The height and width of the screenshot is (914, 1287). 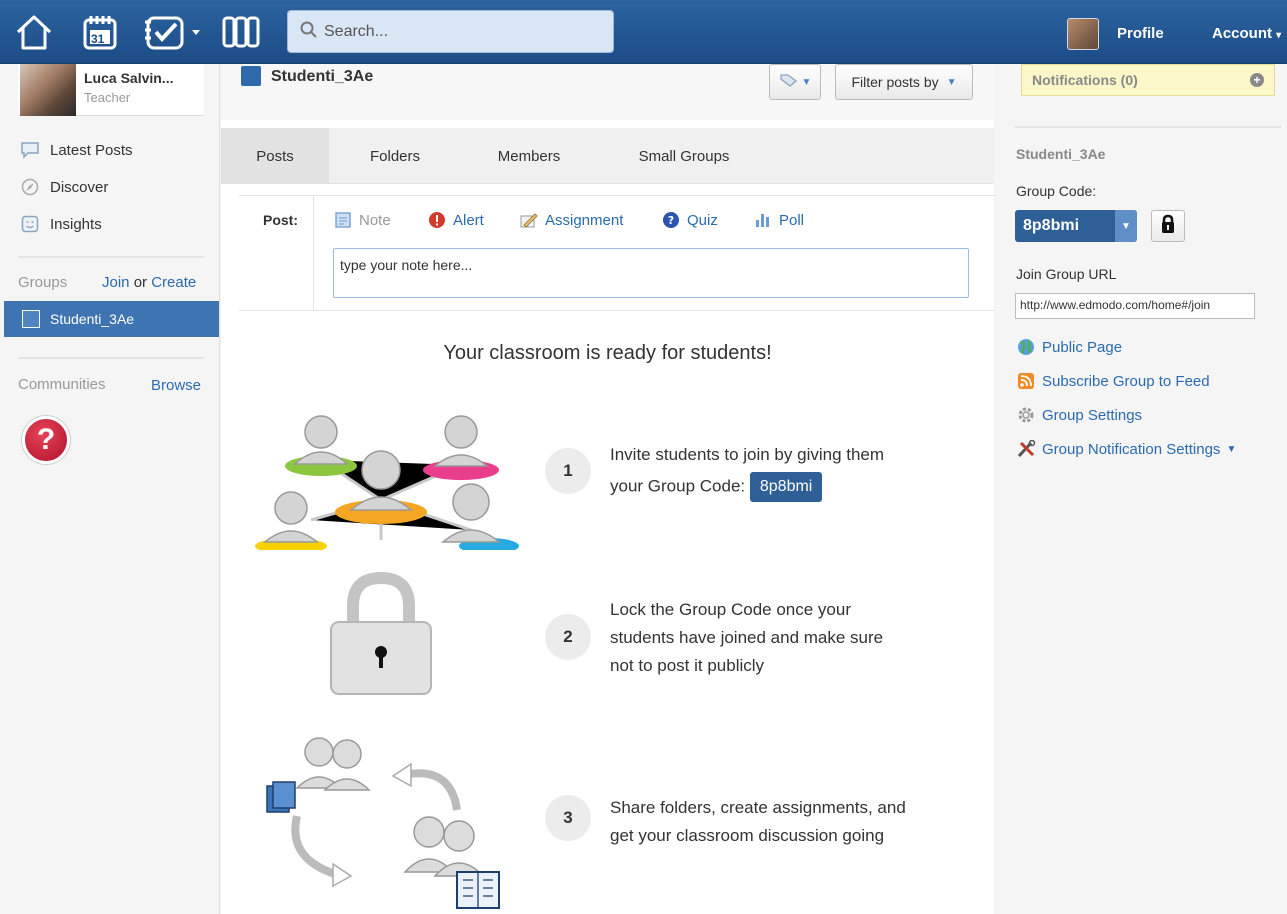 I want to click on join-link: Join, so click(x=116, y=282).